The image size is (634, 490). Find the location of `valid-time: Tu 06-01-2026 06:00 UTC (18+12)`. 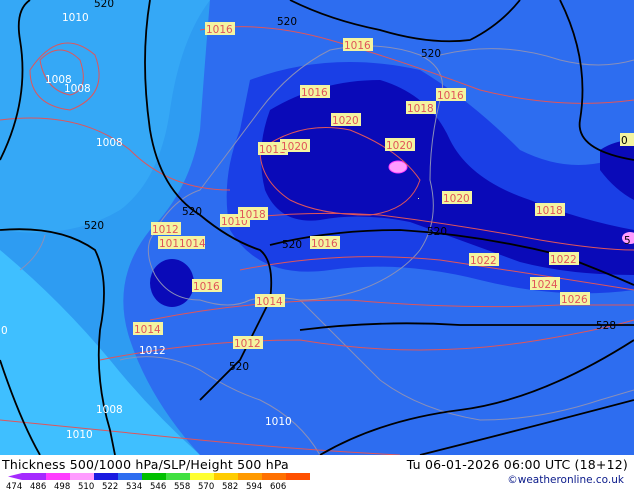

valid-time: Tu 06-01-2026 06:00 UTC (18+12) is located at coordinates (517, 464).